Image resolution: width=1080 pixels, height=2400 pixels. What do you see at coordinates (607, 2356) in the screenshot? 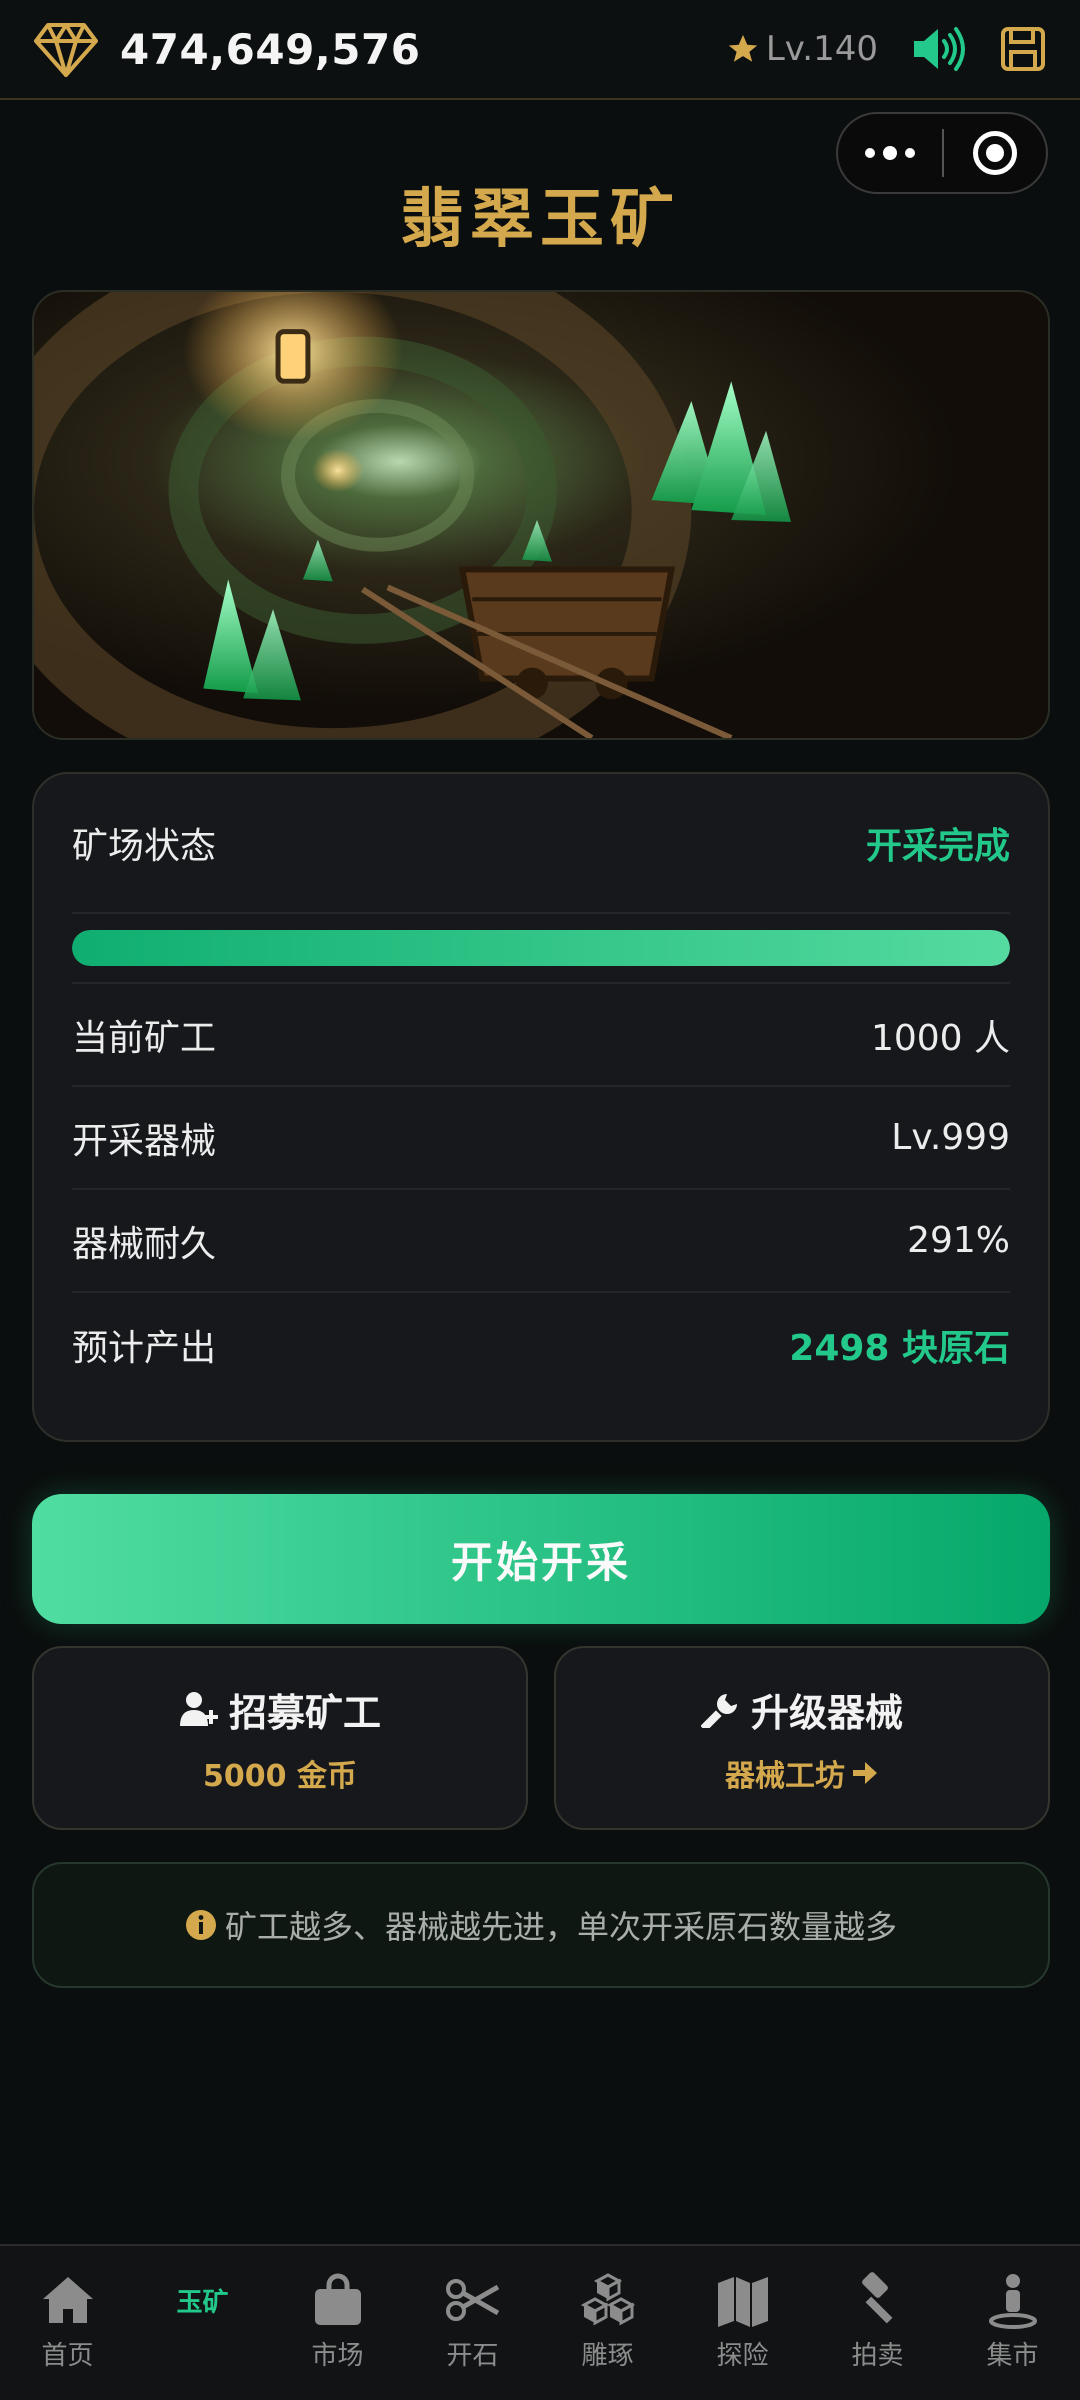
I see `nav-label: 雕琢` at bounding box center [607, 2356].